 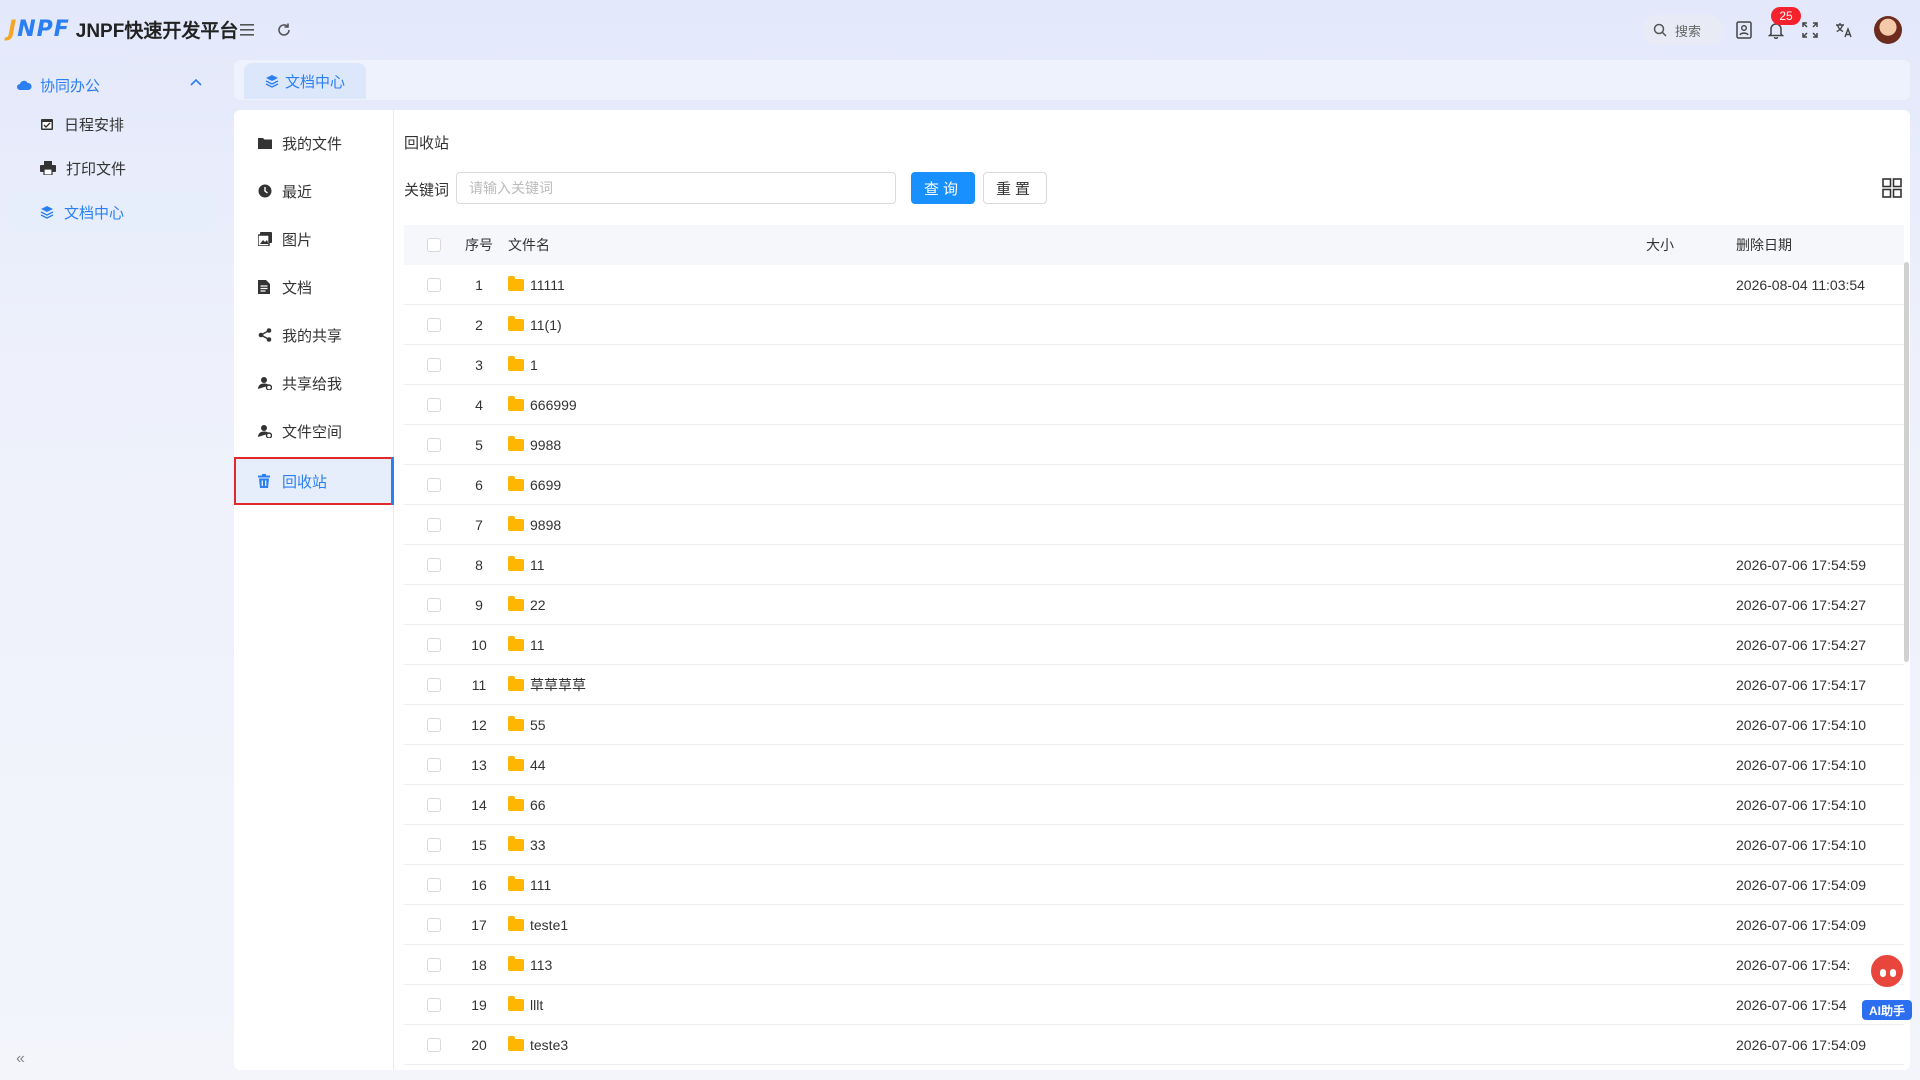 I want to click on table-row: 4 666999, so click(x=1154, y=405).